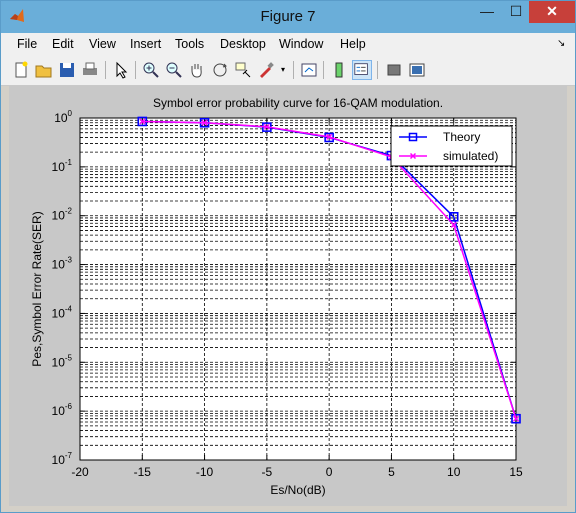  I want to click on open-file-icon, so click(44, 70).